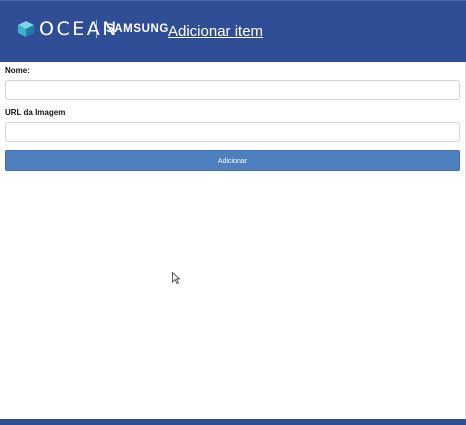 Image resolution: width=466 pixels, height=425 pixels. I want to click on name-label: Nome:, so click(17, 70).